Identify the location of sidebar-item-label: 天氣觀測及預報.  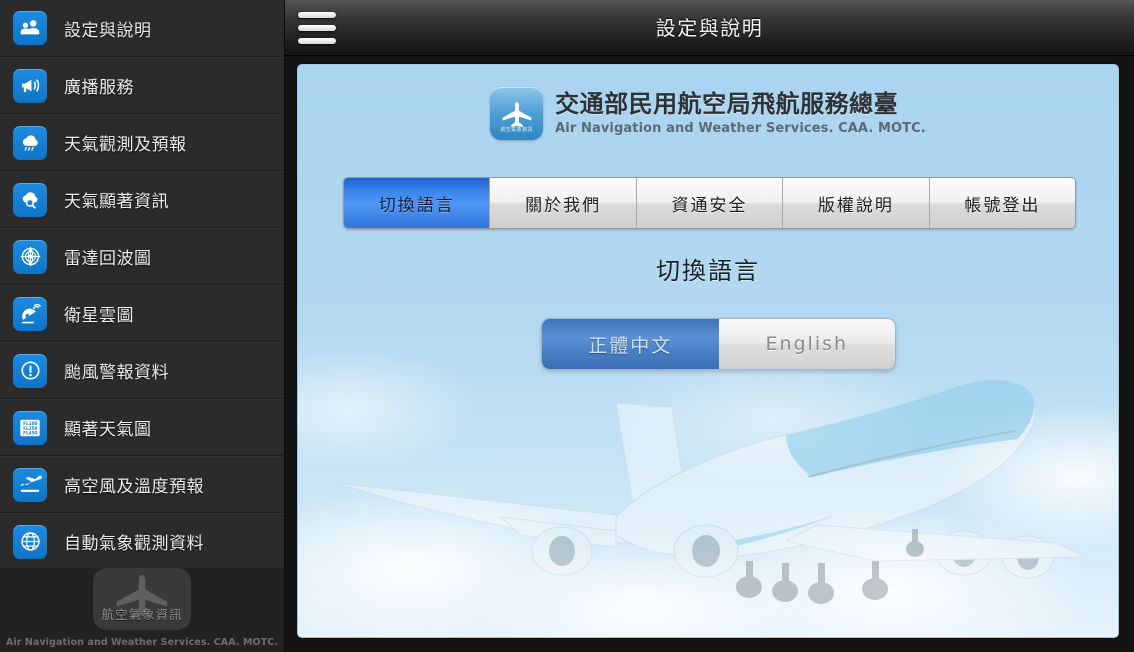
(125, 145).